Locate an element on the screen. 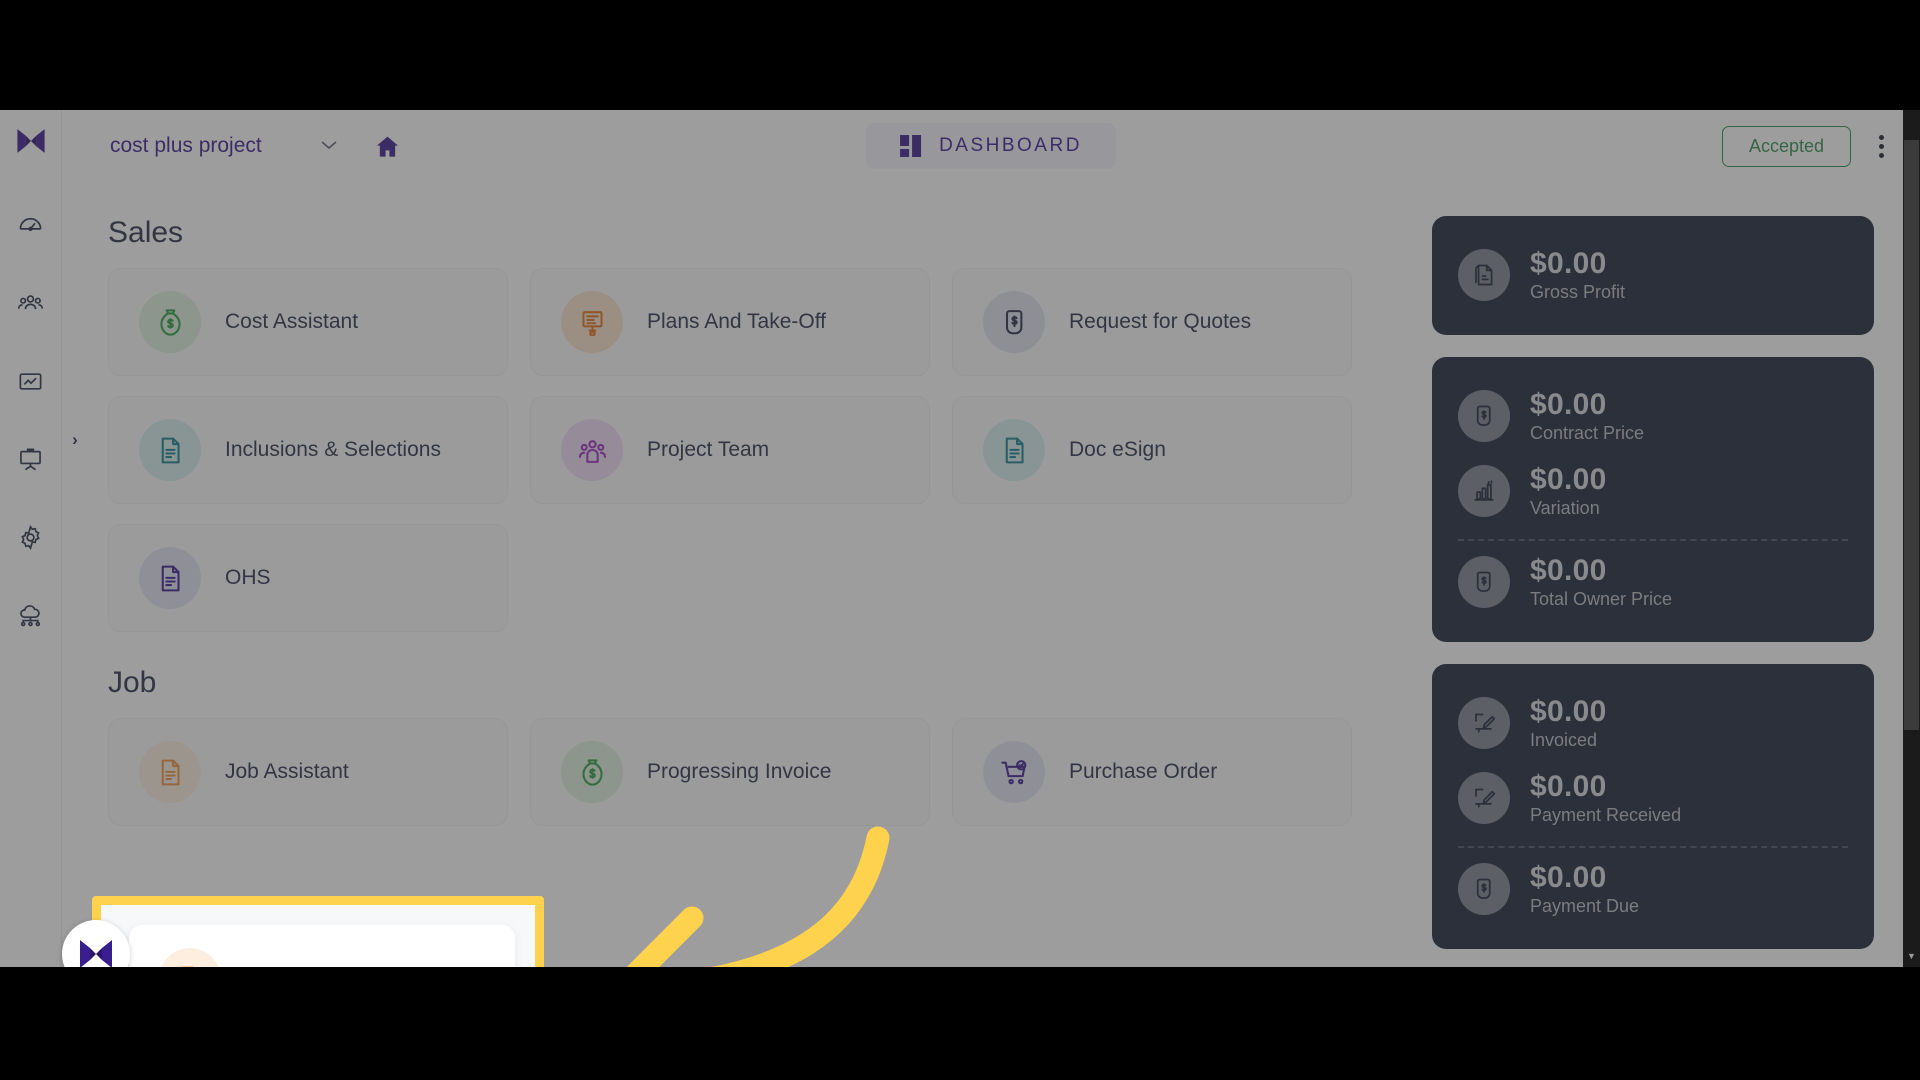 Image resolution: width=1920 pixels, height=1080 pixels. sidebar-item-presentations is located at coordinates (31, 459).